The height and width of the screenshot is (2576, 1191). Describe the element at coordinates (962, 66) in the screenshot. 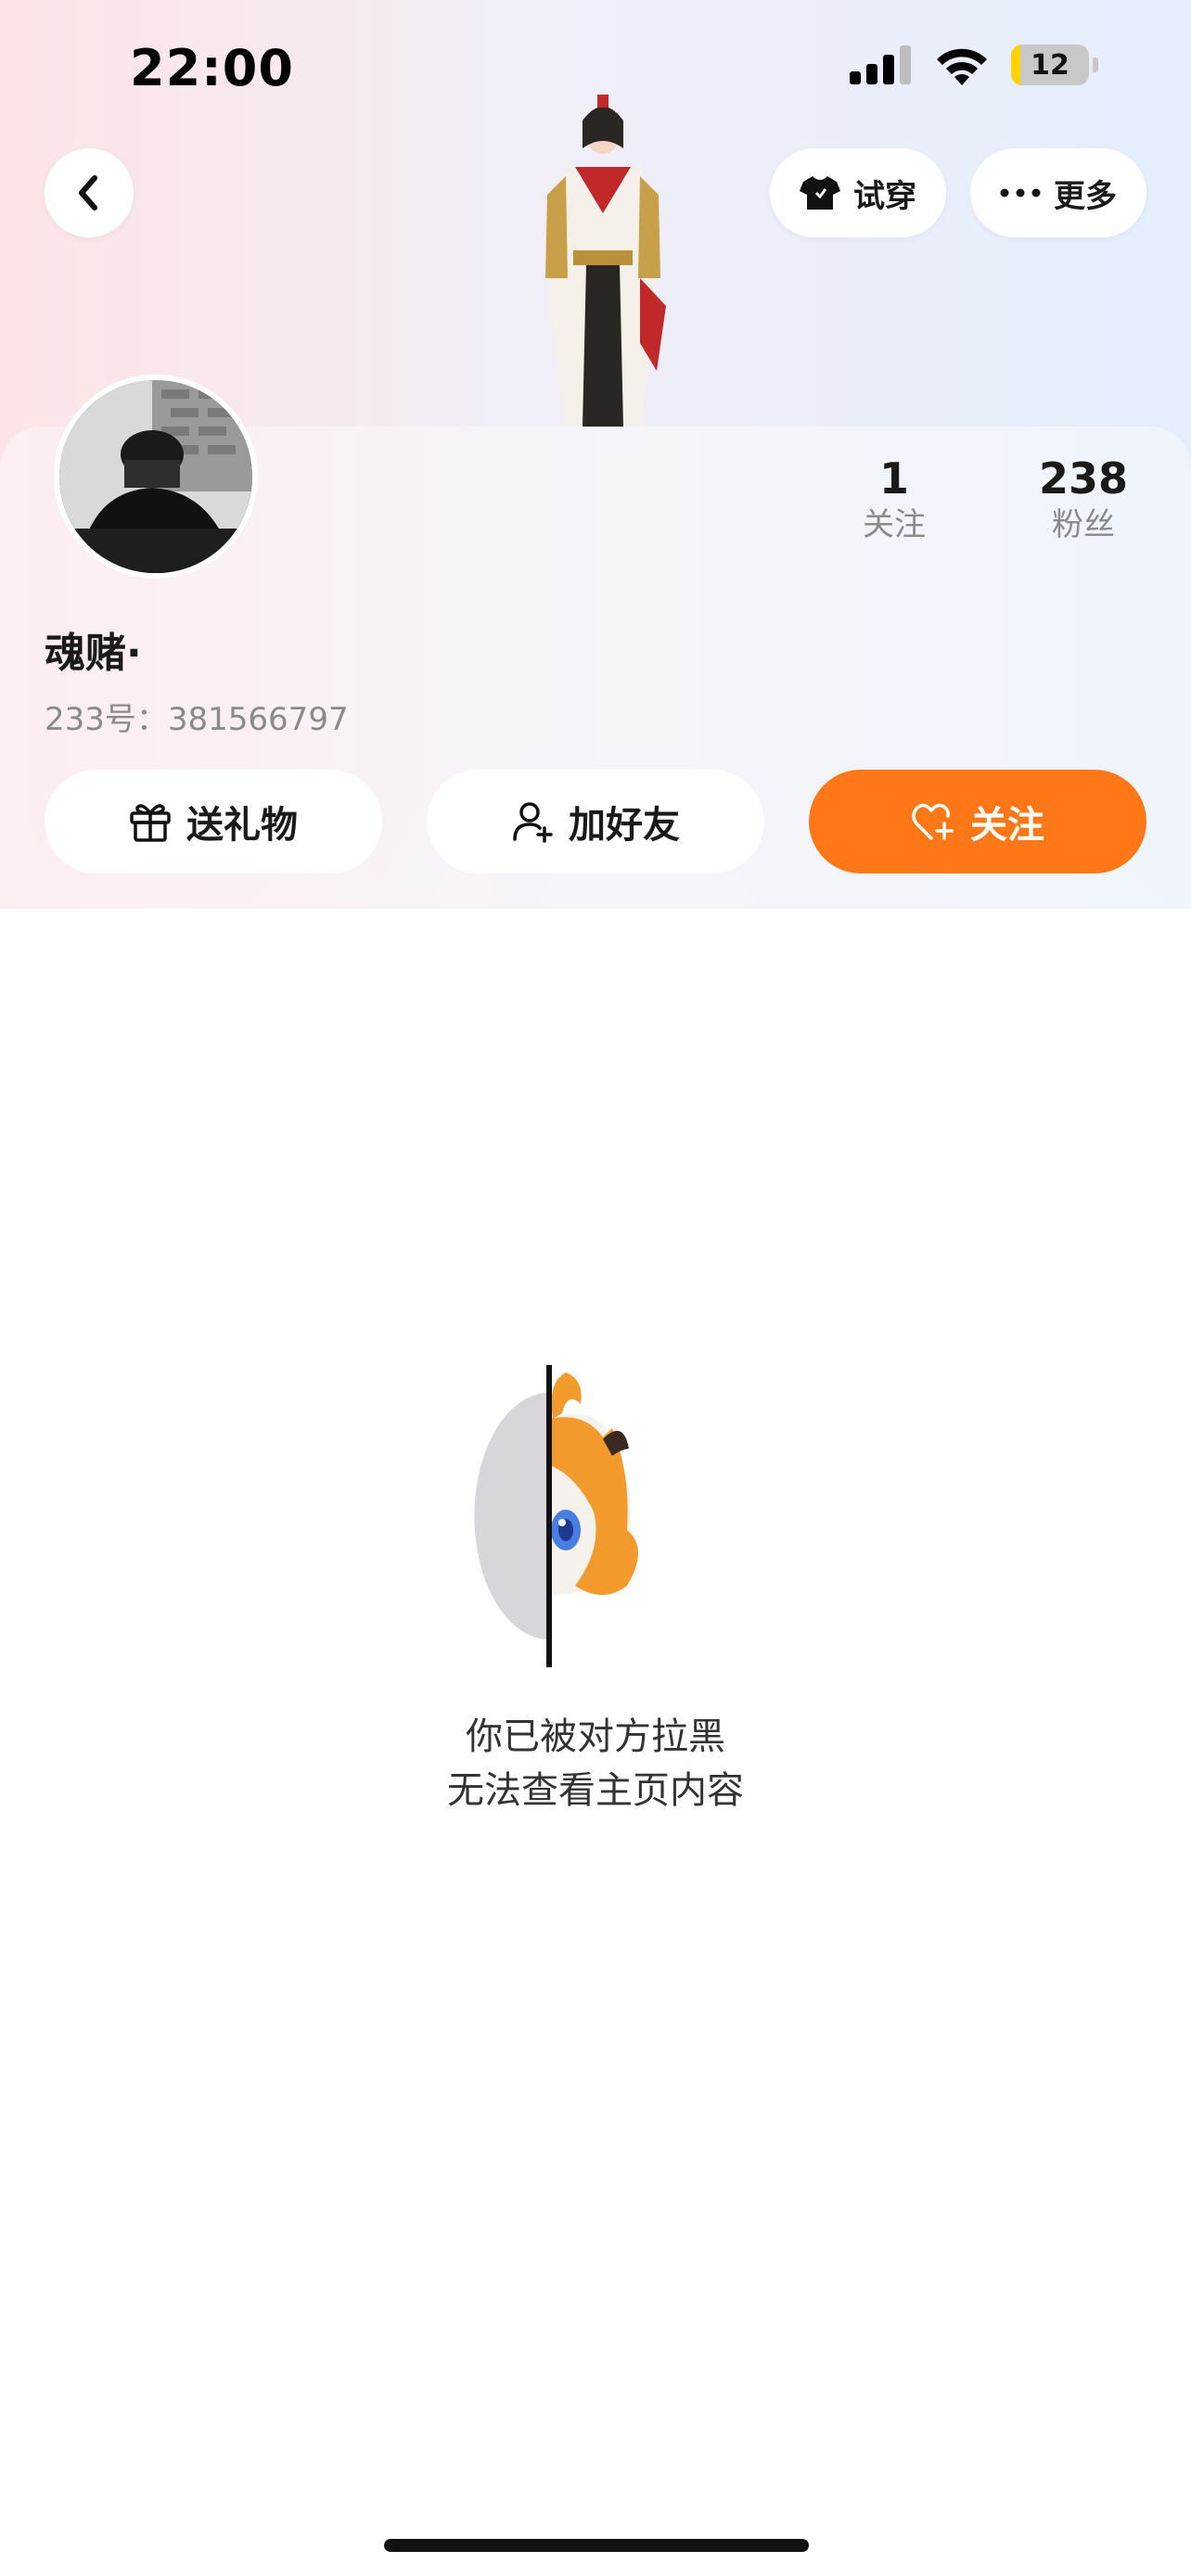

I see `wifi-icon` at that location.